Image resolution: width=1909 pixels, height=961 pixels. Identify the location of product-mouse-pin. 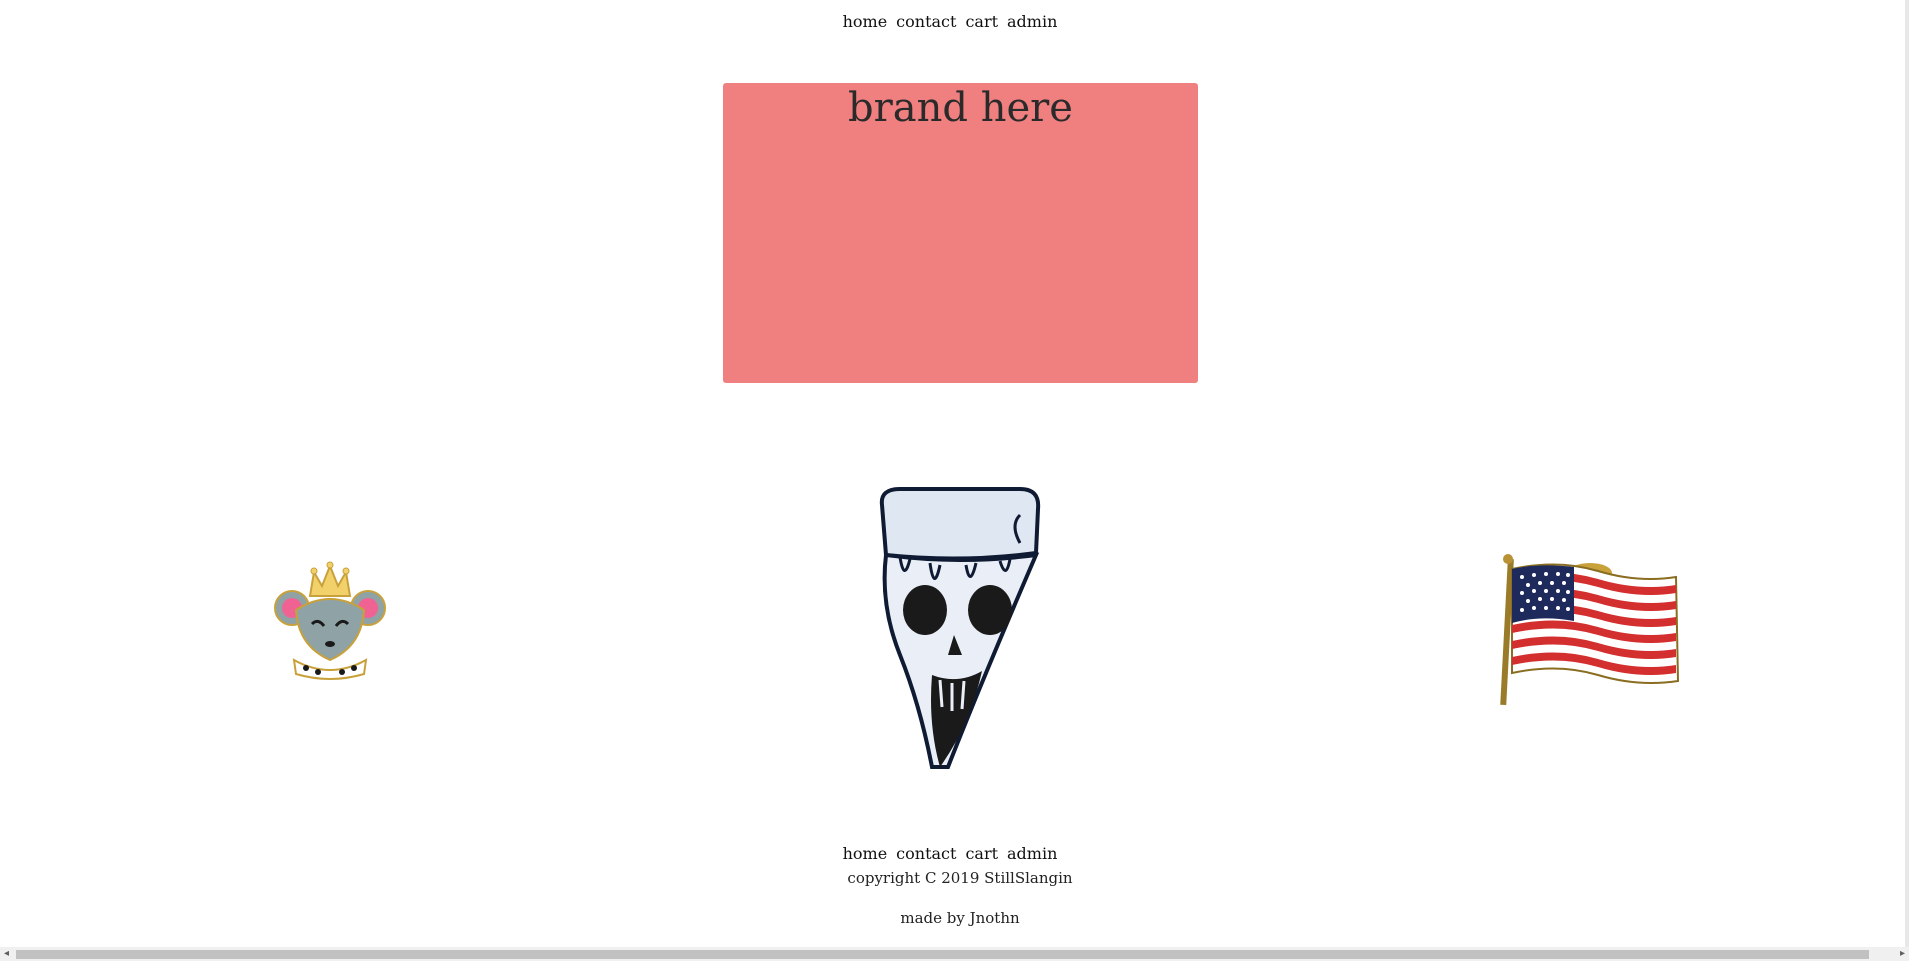
(330, 620).